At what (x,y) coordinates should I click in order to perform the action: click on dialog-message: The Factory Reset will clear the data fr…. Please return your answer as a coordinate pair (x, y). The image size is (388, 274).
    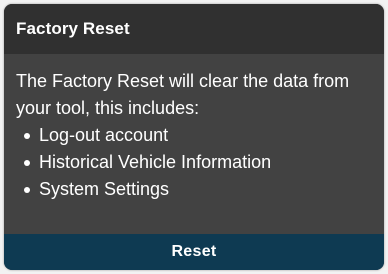
    Looking at the image, I should click on (183, 94).